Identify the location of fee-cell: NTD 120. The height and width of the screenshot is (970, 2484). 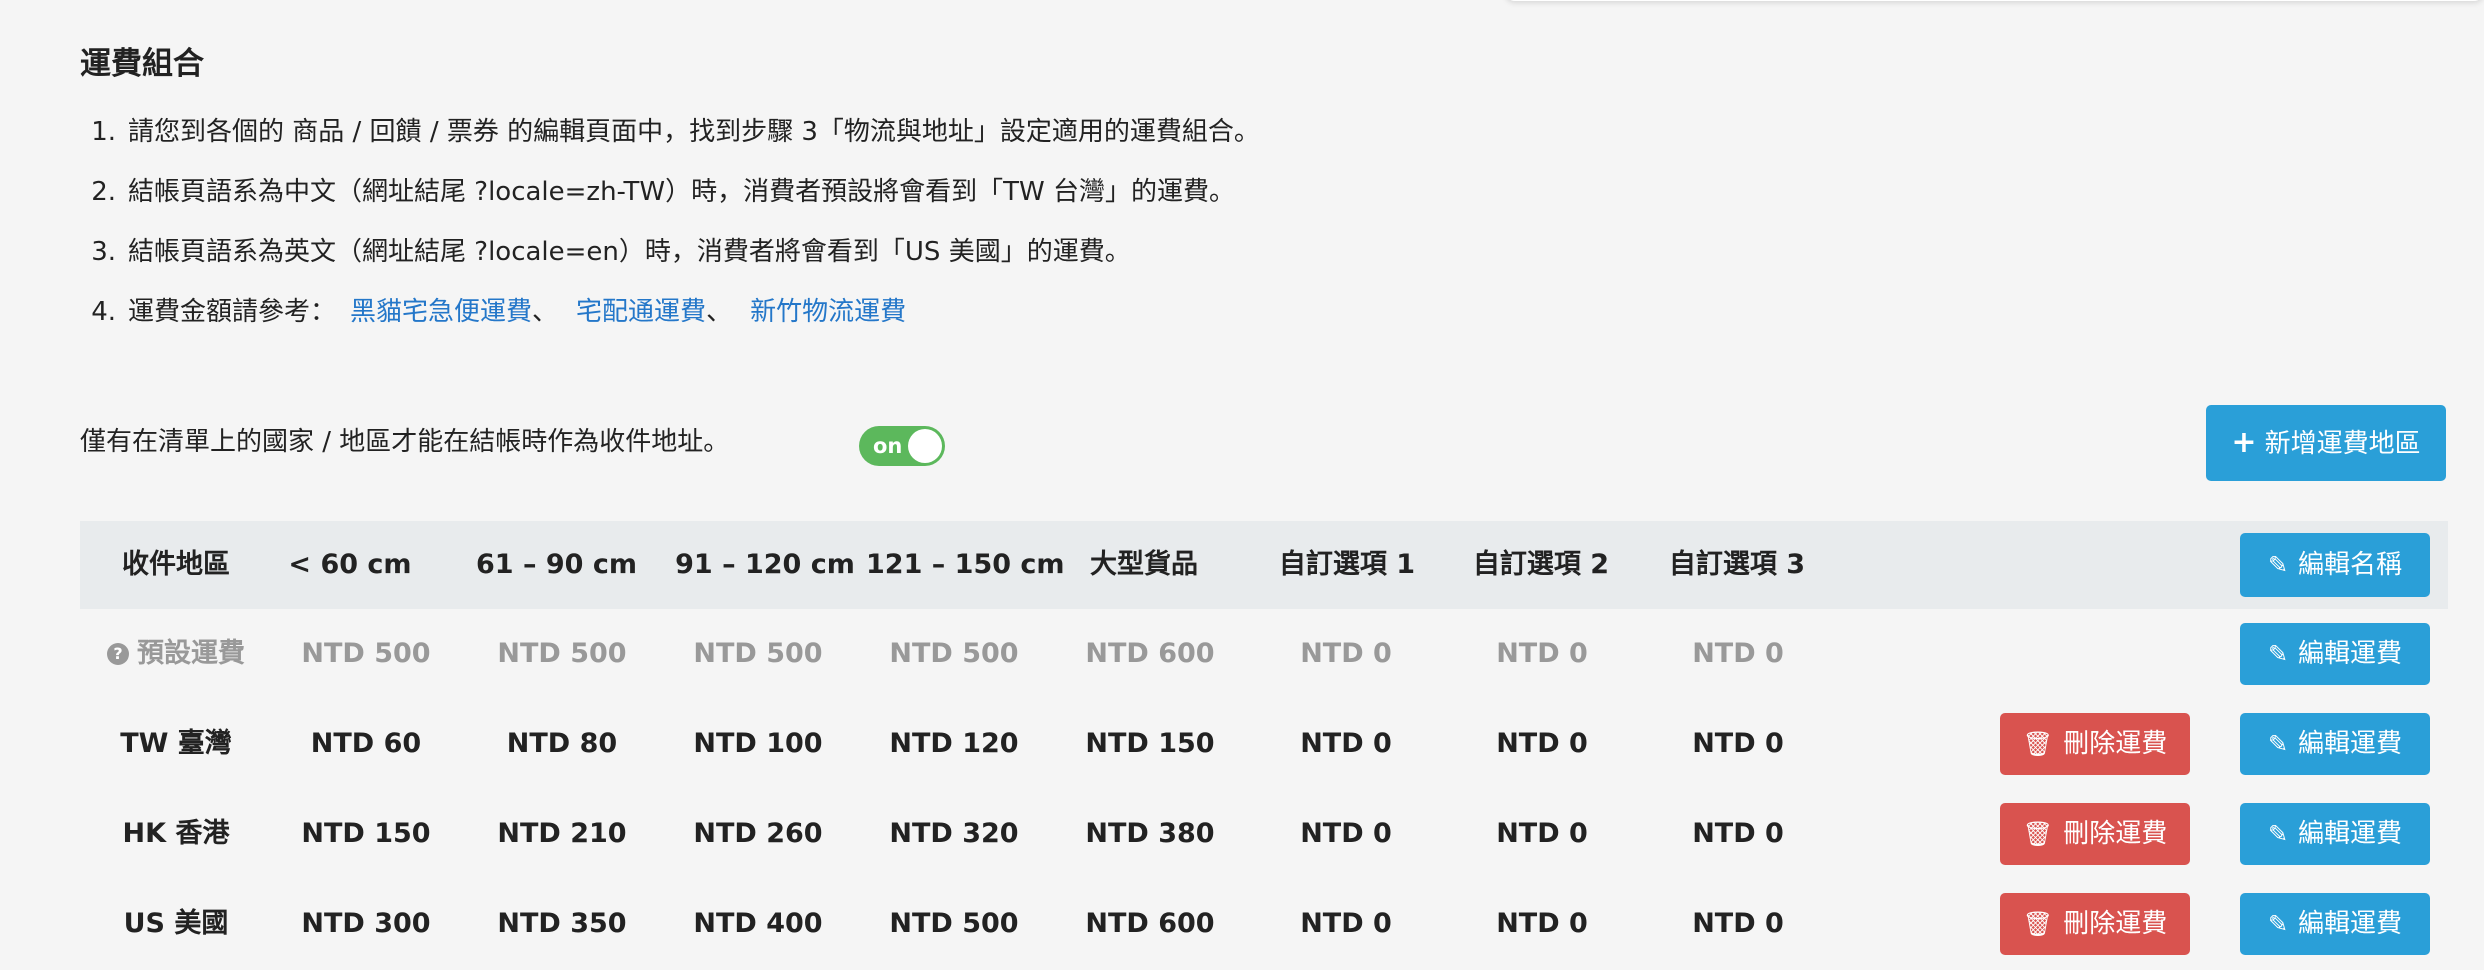
(954, 743).